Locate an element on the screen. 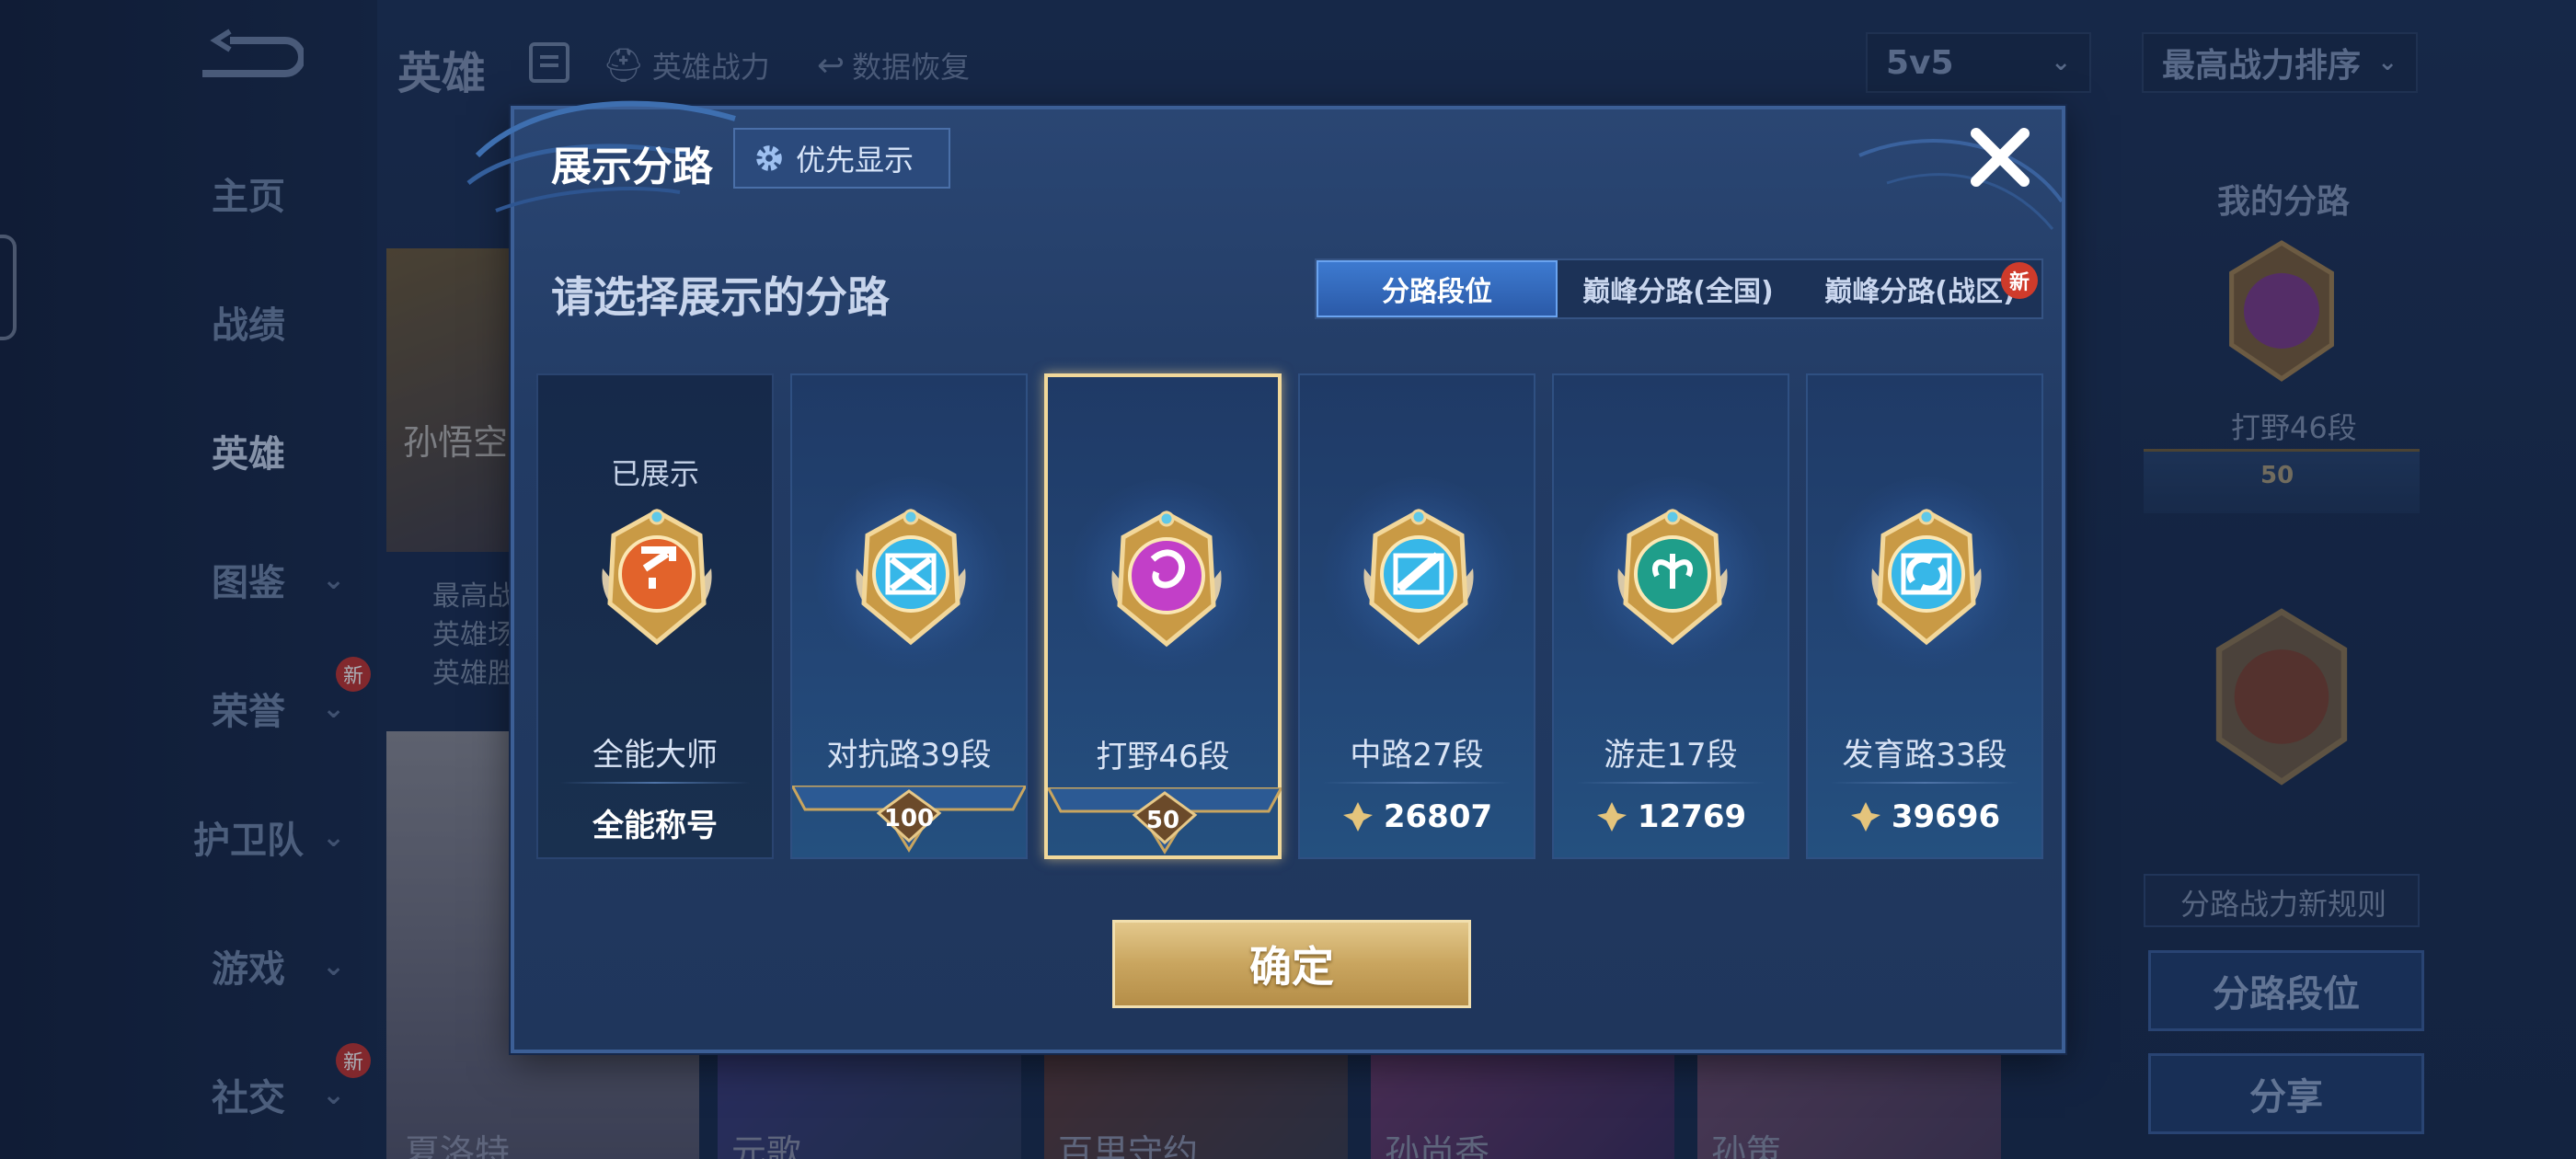 This screenshot has height=1159, width=2576. lane-name: 发育路33段 is located at coordinates (1924, 755).